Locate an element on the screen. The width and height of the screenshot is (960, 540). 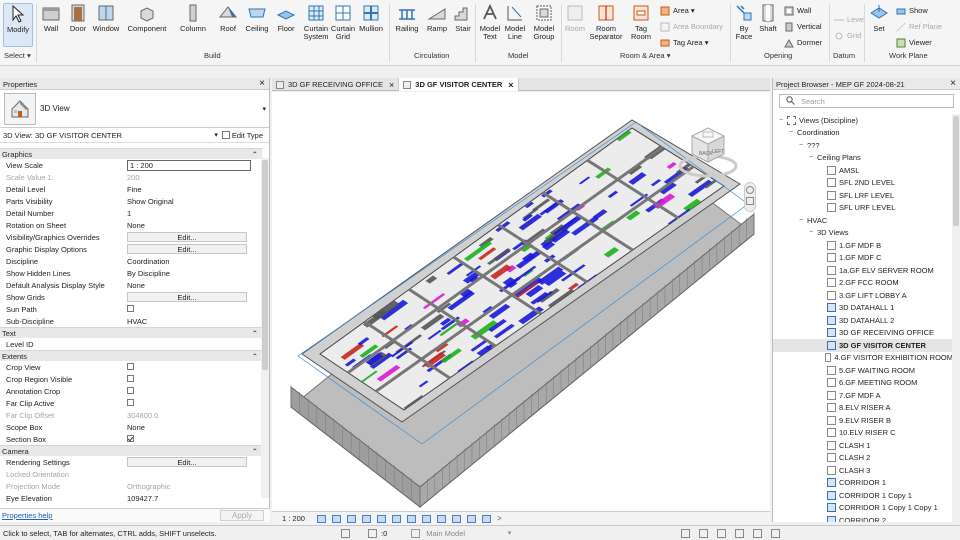
view-node: CLASH 1 is located at coordinates (863, 445).